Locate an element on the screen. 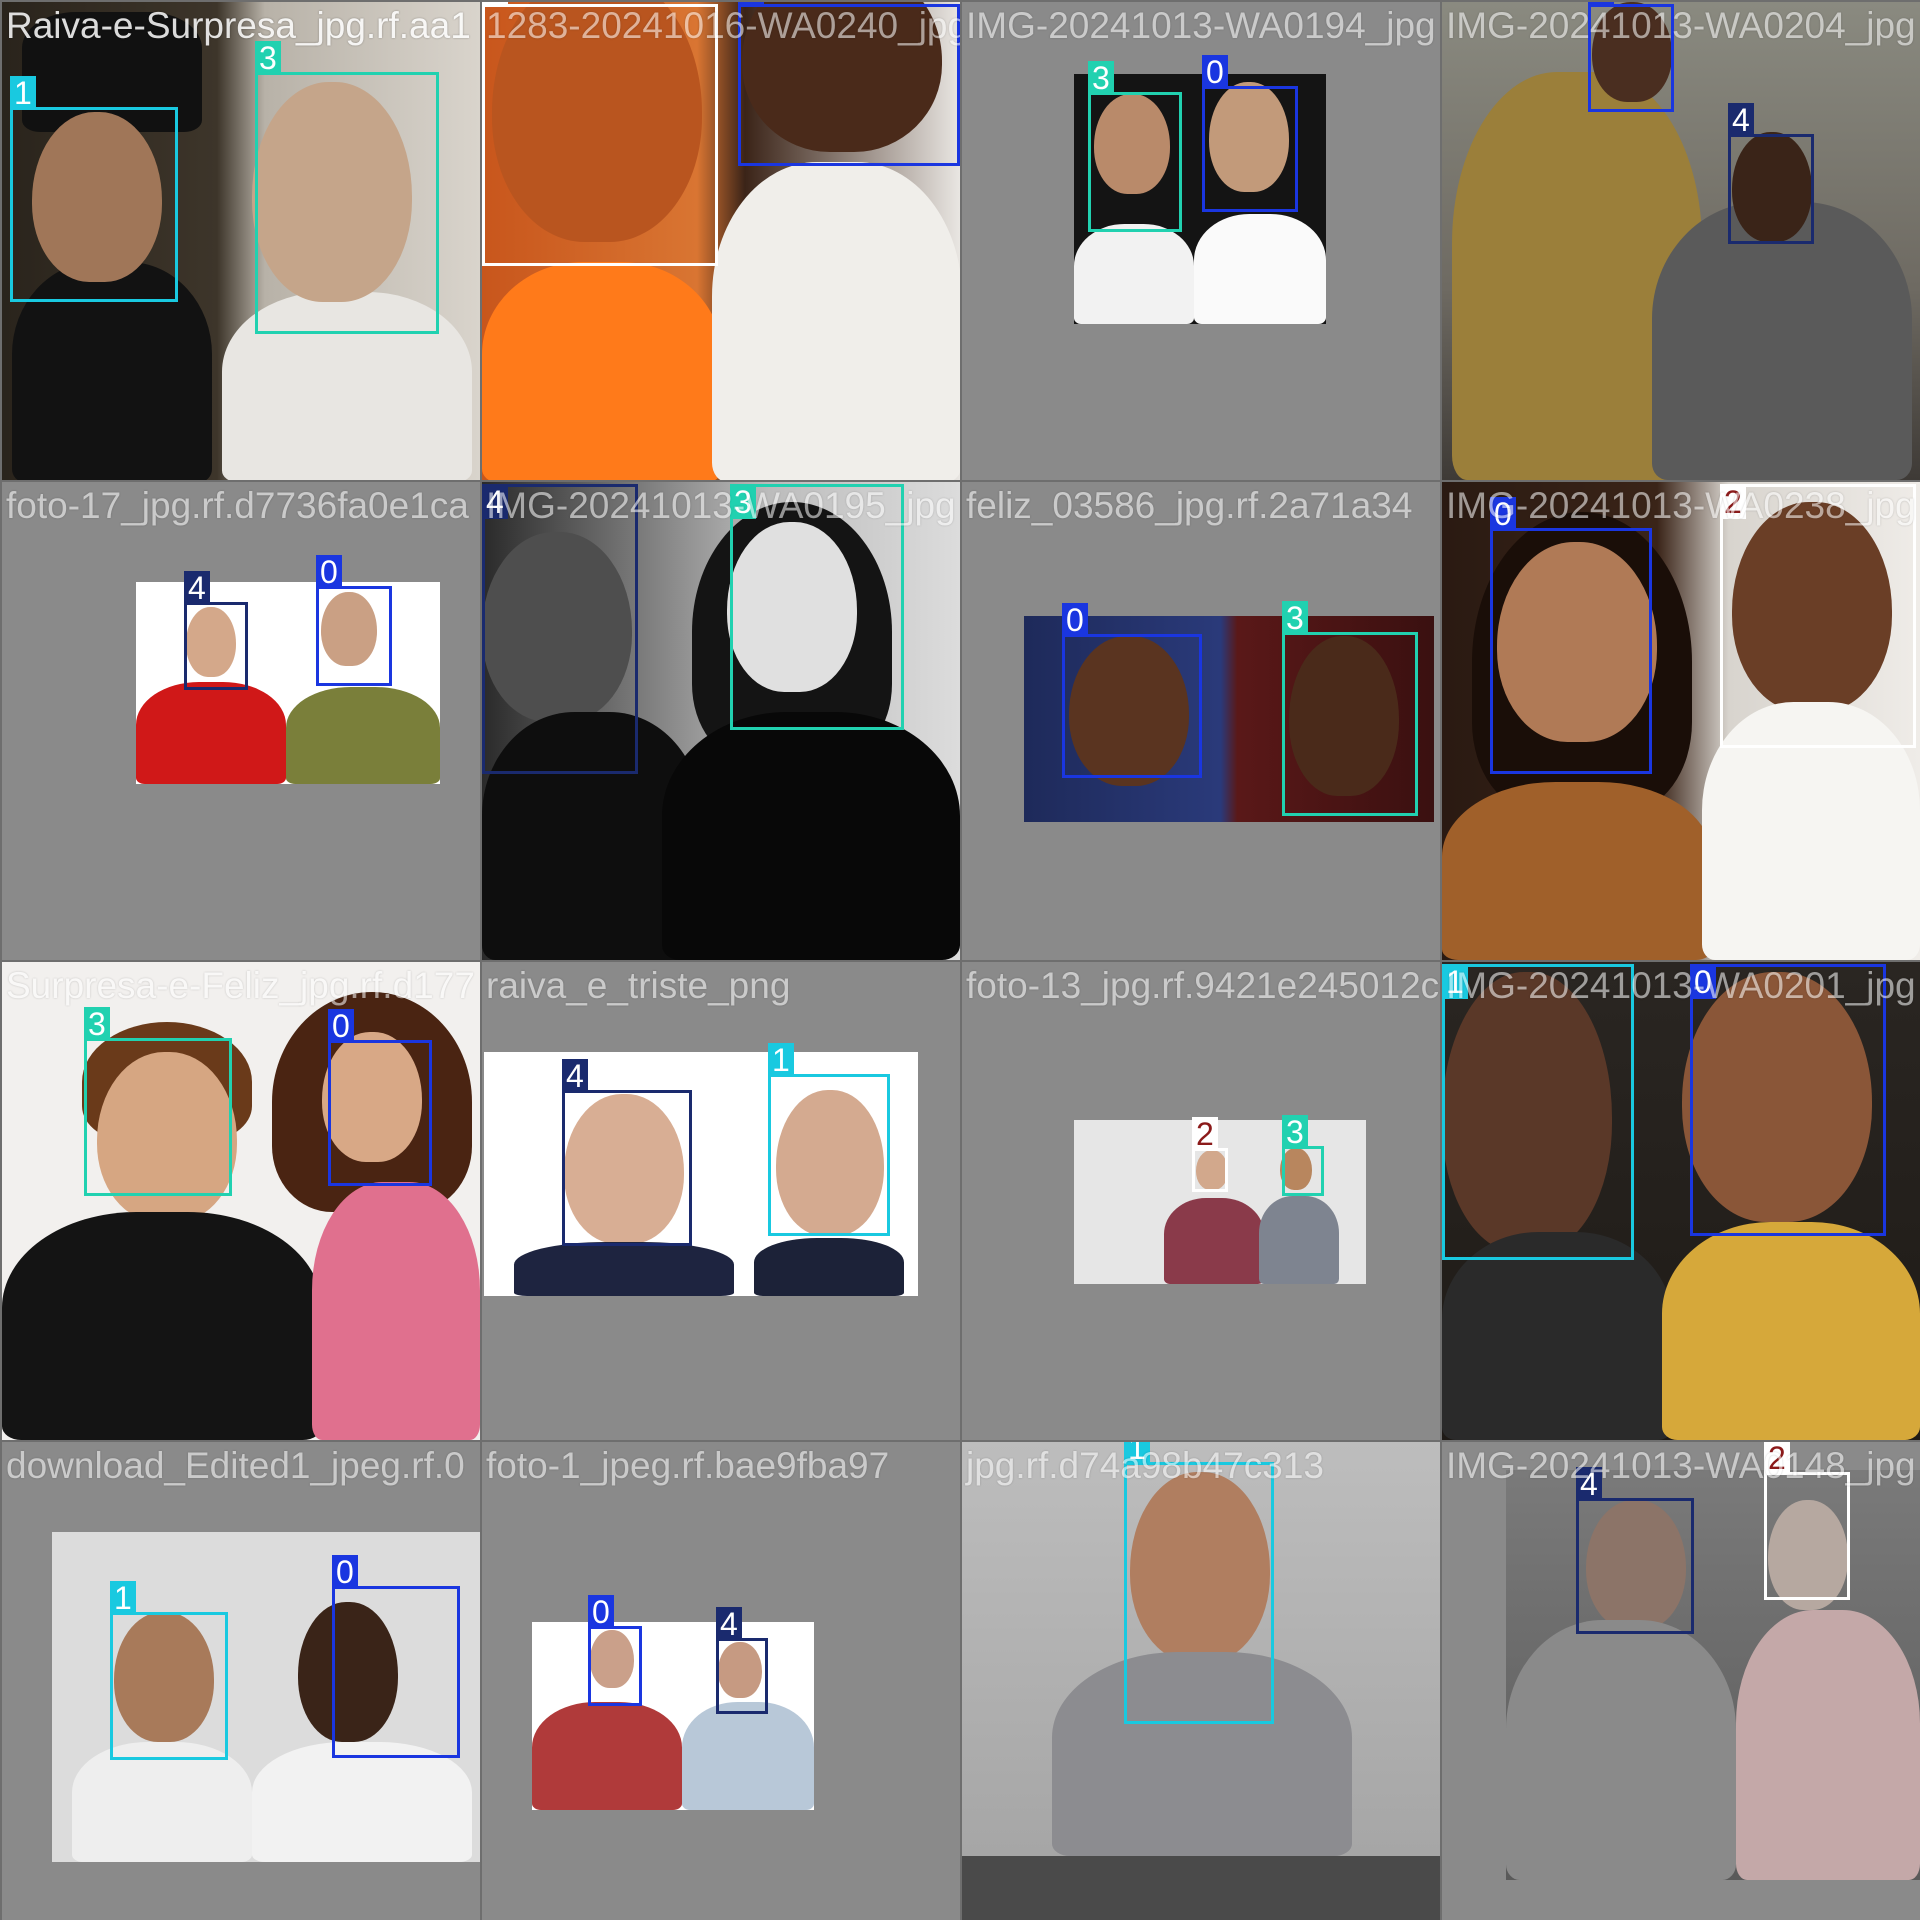  tile-16: 4 2 IMG-20241013-WA0148_jpg is located at coordinates (1681, 1681).